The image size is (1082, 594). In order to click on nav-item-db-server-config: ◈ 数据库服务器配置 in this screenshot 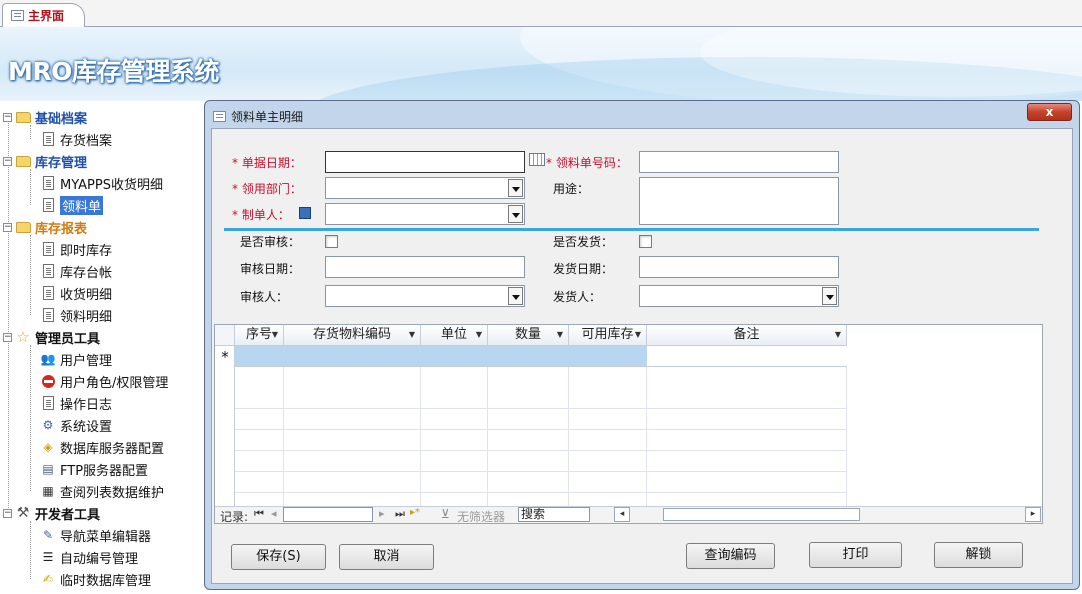, I will do `click(102, 447)`.